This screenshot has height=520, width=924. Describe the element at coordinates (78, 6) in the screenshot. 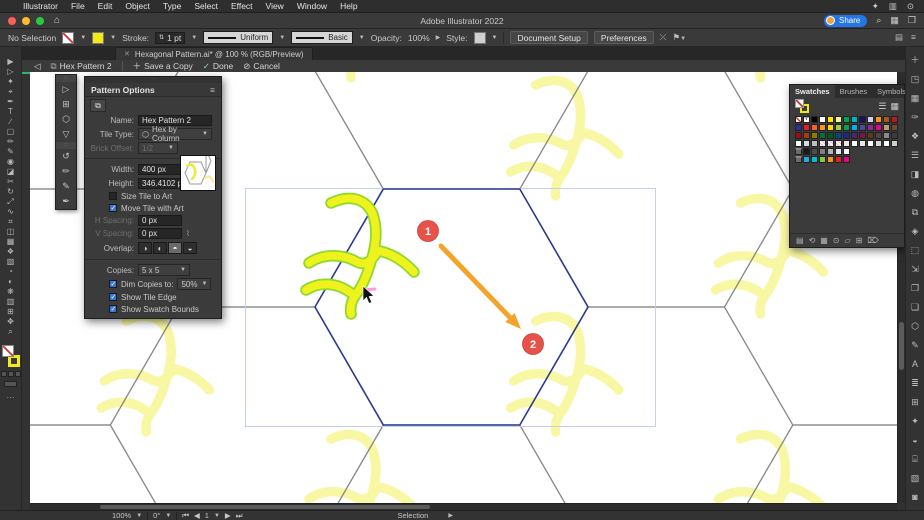

I see `menu-item-file: File` at that location.